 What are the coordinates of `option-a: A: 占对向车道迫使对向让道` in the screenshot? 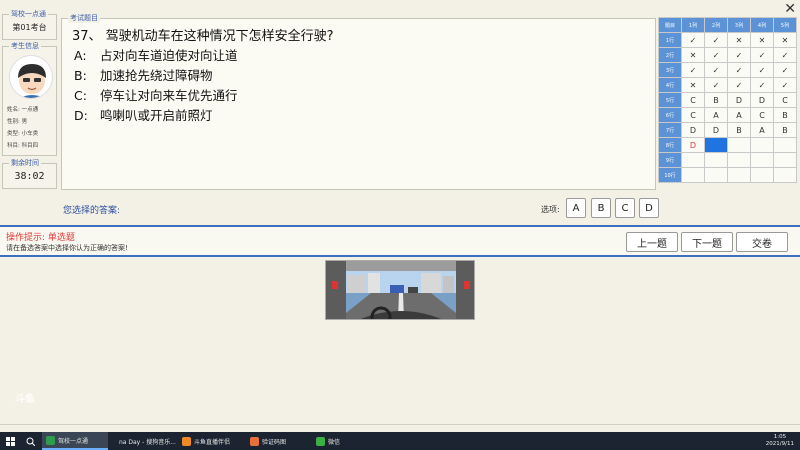 It's located at (156, 54).